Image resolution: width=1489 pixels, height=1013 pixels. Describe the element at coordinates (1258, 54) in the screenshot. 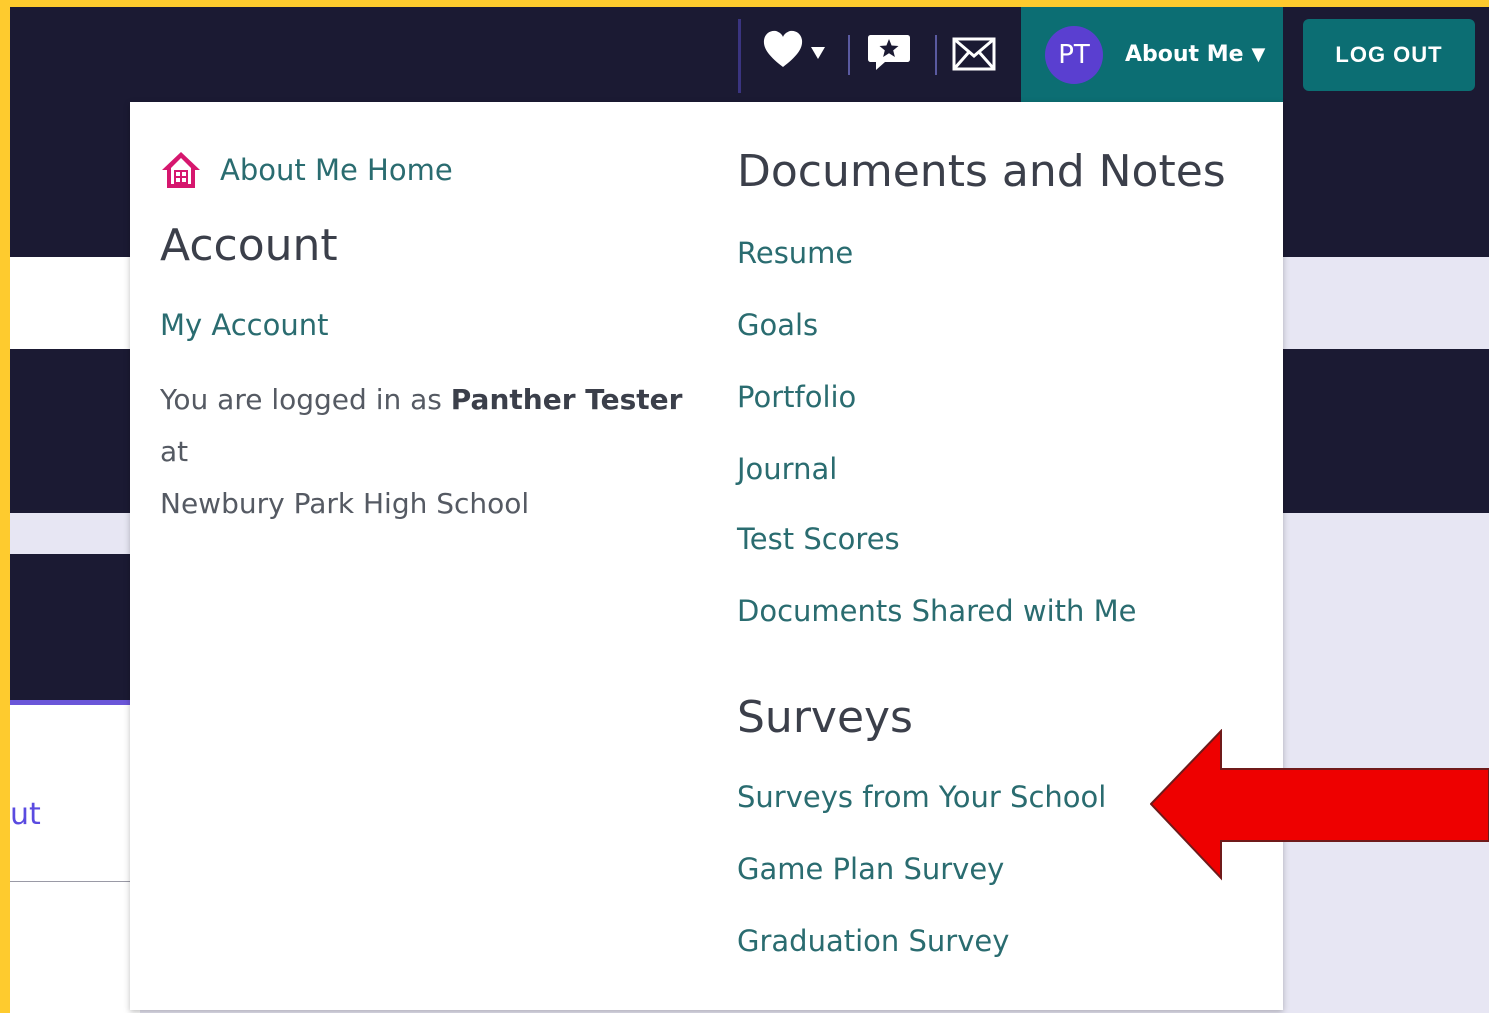

I see `caret-down-icon: ▼` at that location.